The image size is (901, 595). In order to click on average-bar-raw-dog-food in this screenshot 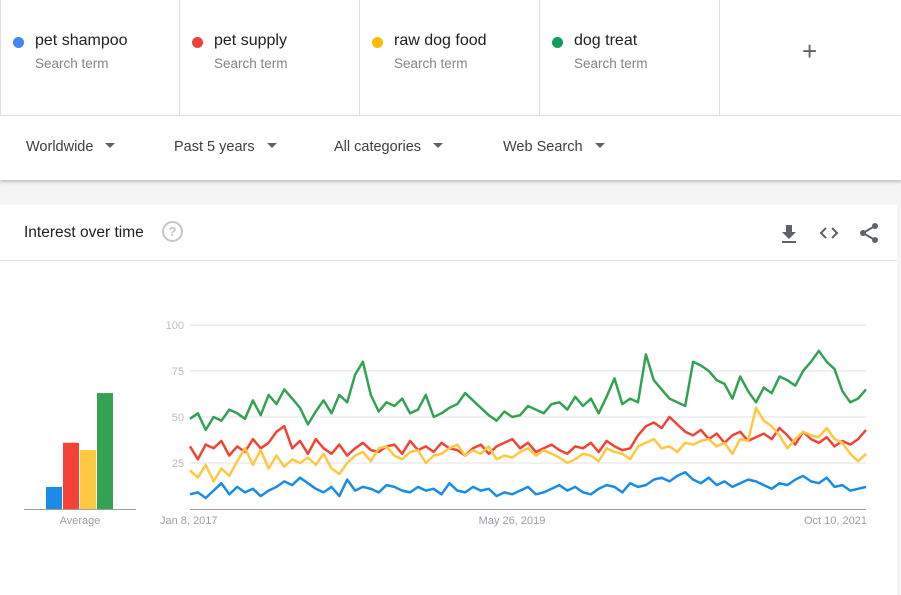, I will do `click(88, 479)`.